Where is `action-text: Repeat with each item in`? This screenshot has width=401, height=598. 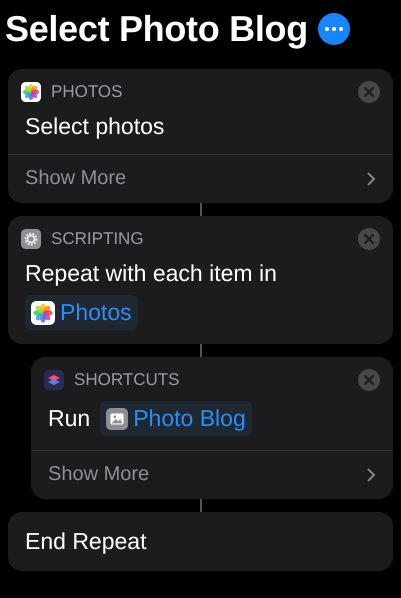 action-text: Repeat with each item in is located at coordinates (151, 273).